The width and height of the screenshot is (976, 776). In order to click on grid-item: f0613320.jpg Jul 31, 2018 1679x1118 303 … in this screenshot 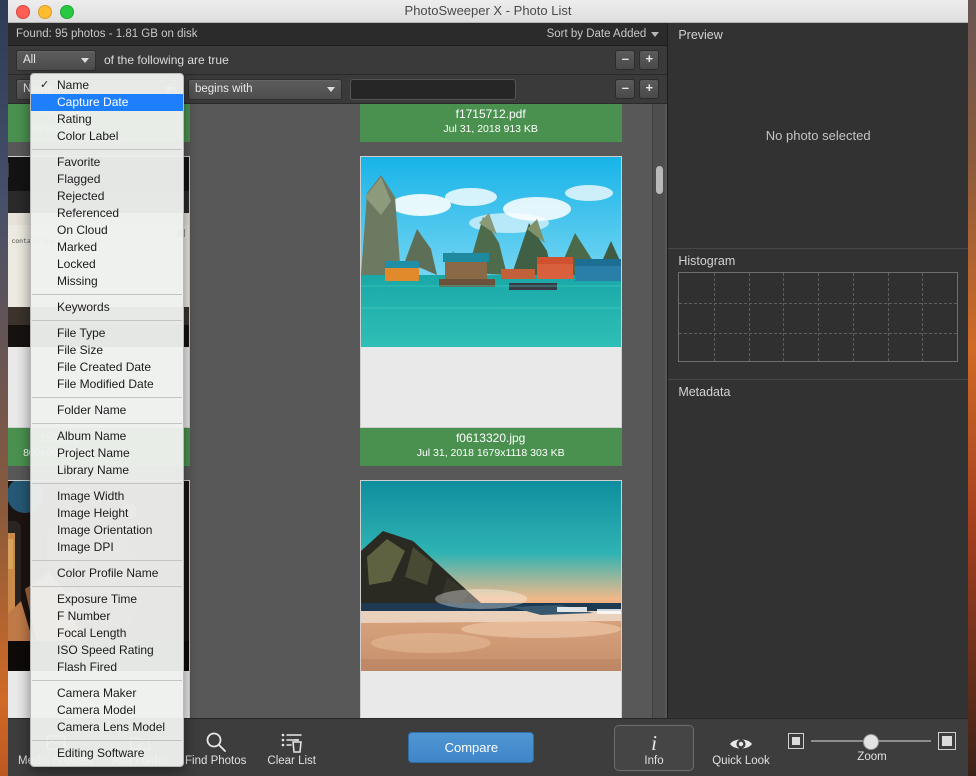, I will do `click(490, 311)`.